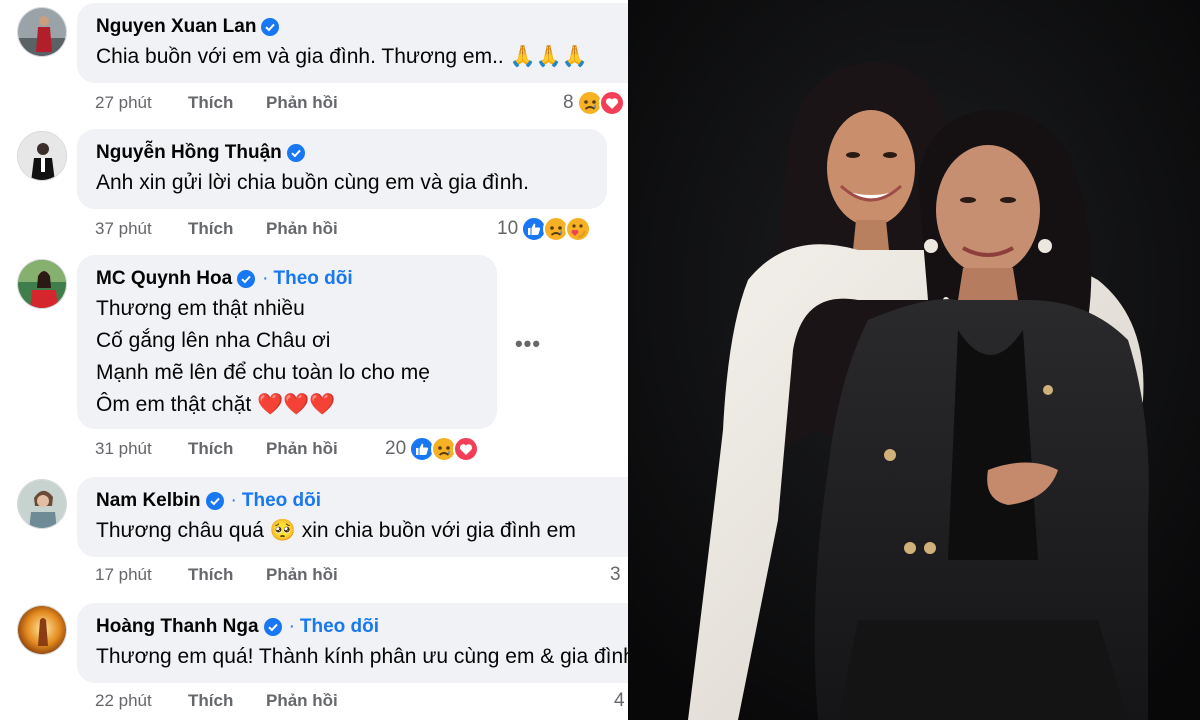 The width and height of the screenshot is (1200, 720). I want to click on reaction-summary: 4, so click(621, 701).